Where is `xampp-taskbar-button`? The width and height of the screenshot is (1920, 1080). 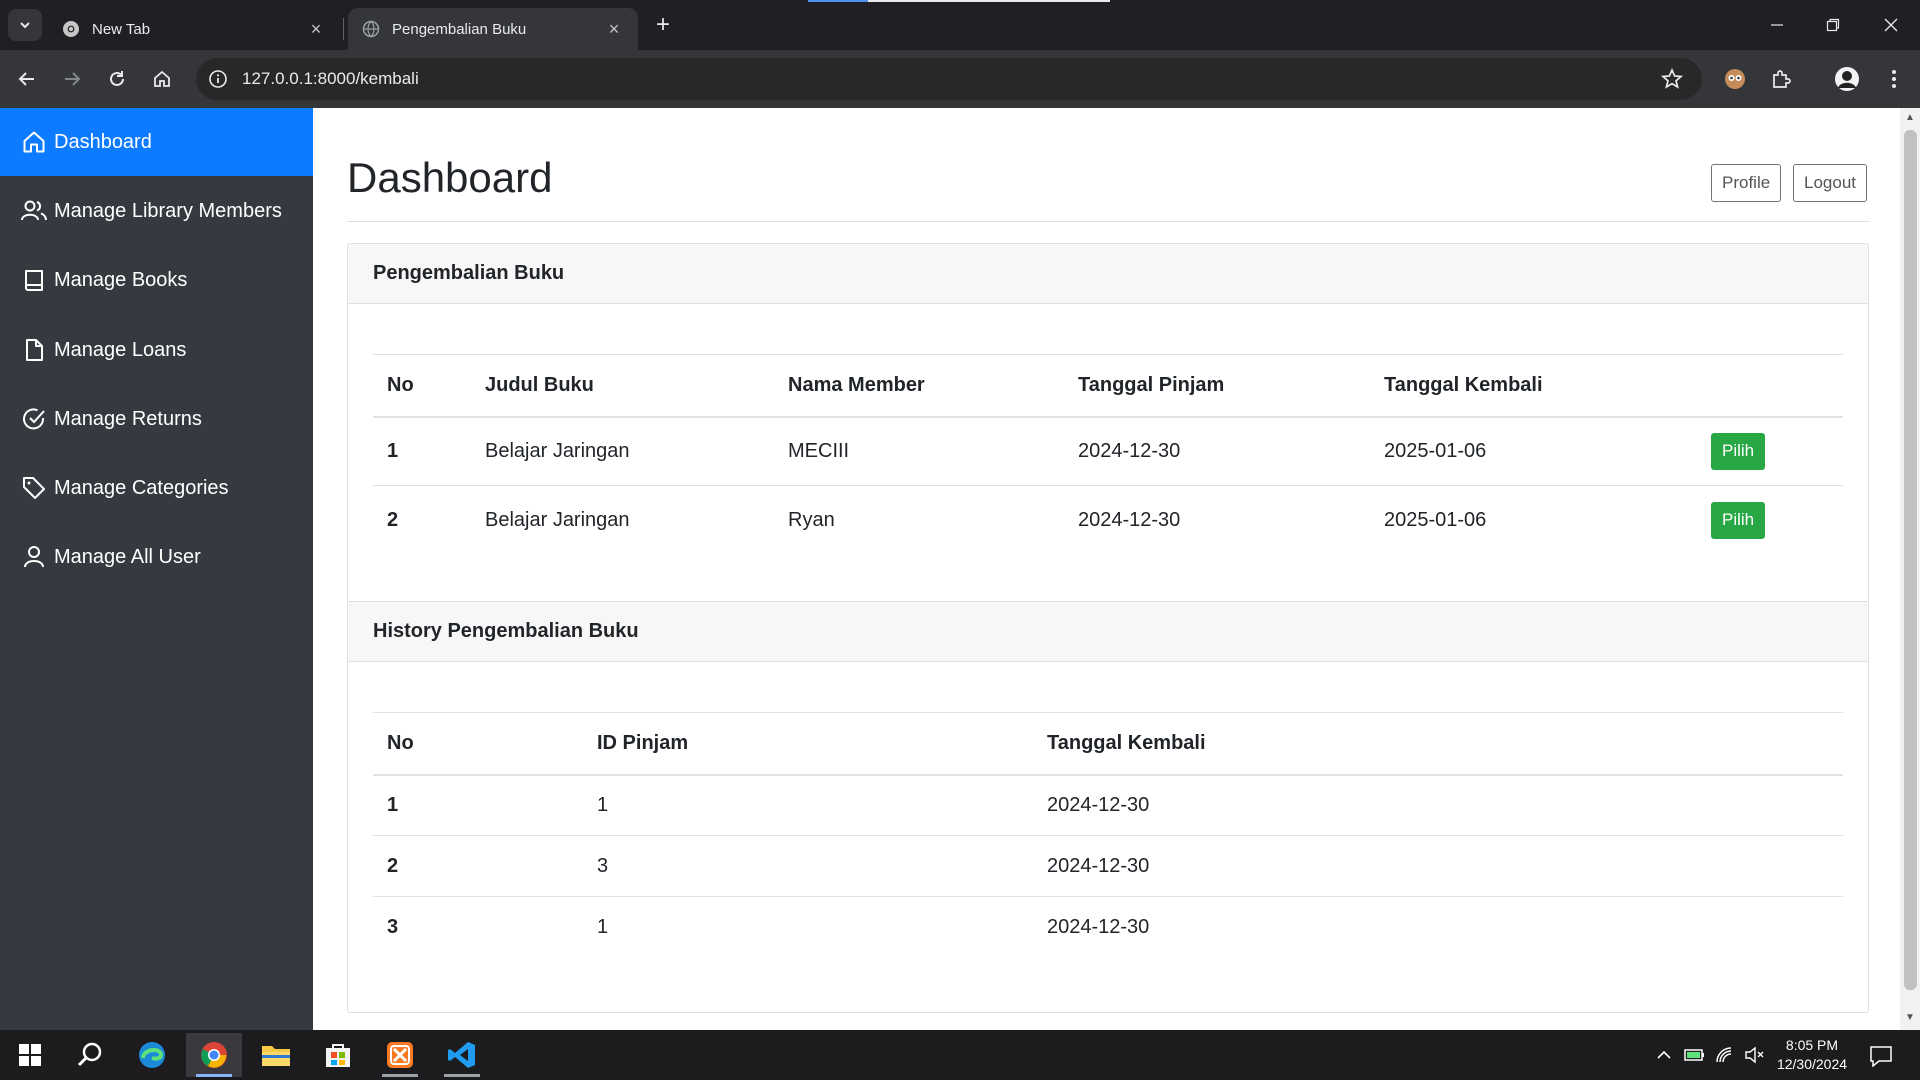
xampp-taskbar-button is located at coordinates (400, 1055).